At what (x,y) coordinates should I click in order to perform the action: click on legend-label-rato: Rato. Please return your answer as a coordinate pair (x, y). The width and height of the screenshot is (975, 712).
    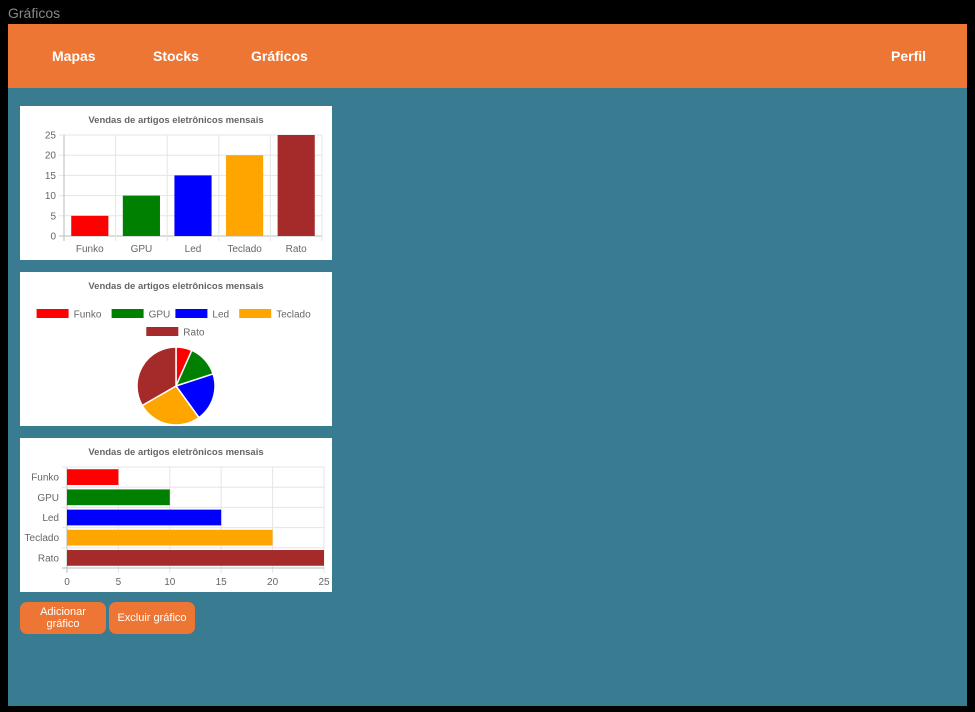
    Looking at the image, I should click on (194, 333).